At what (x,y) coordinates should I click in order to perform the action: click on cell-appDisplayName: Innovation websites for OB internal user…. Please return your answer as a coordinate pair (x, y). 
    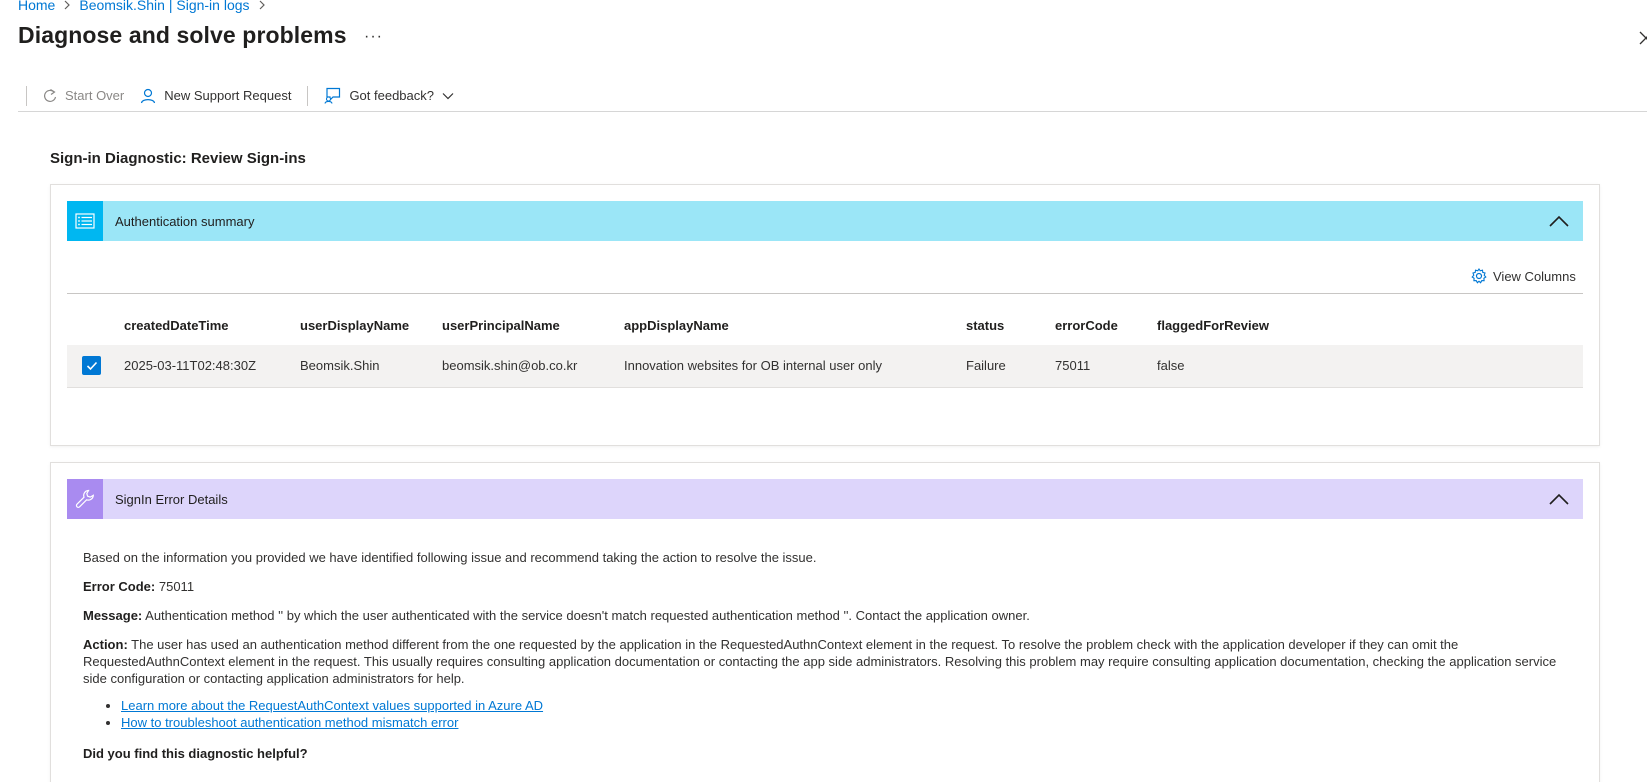
    Looking at the image, I should click on (795, 366).